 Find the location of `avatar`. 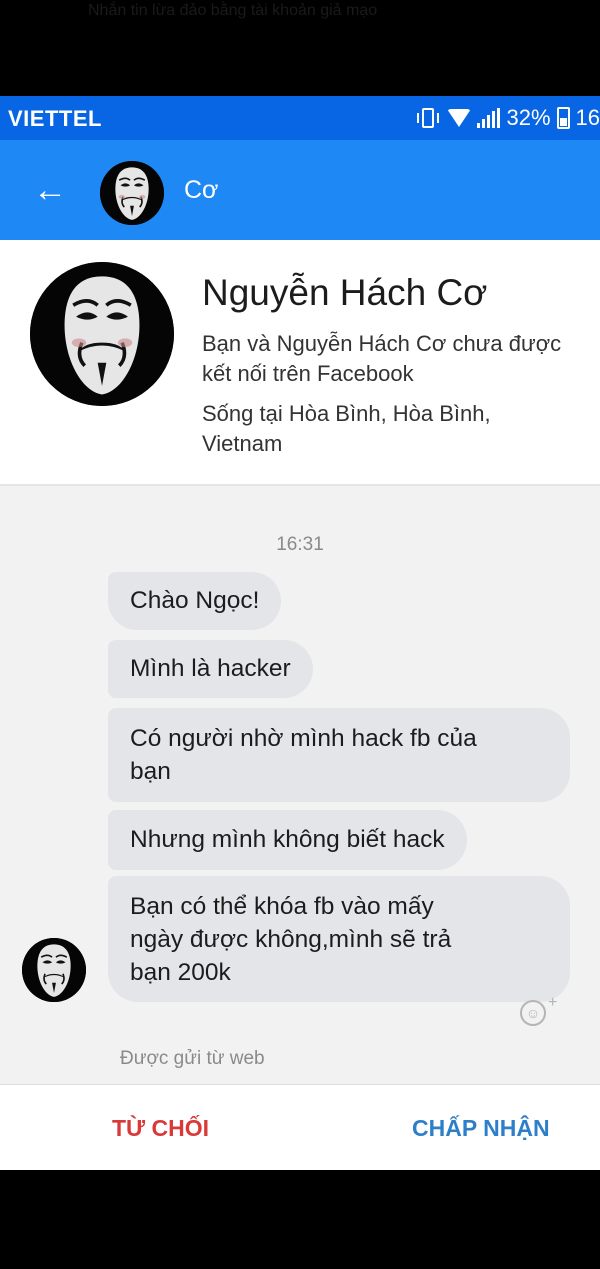

avatar is located at coordinates (132, 193).